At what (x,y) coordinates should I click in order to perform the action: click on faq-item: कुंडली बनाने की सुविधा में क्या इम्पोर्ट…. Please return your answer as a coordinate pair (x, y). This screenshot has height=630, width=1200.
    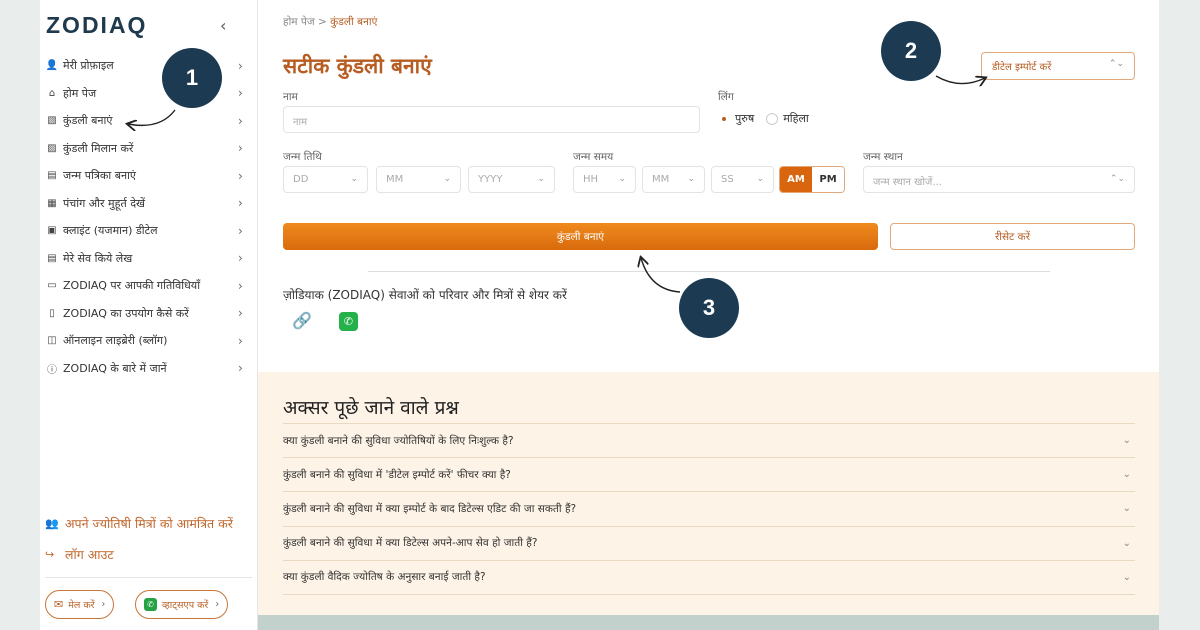
    Looking at the image, I should click on (709, 509).